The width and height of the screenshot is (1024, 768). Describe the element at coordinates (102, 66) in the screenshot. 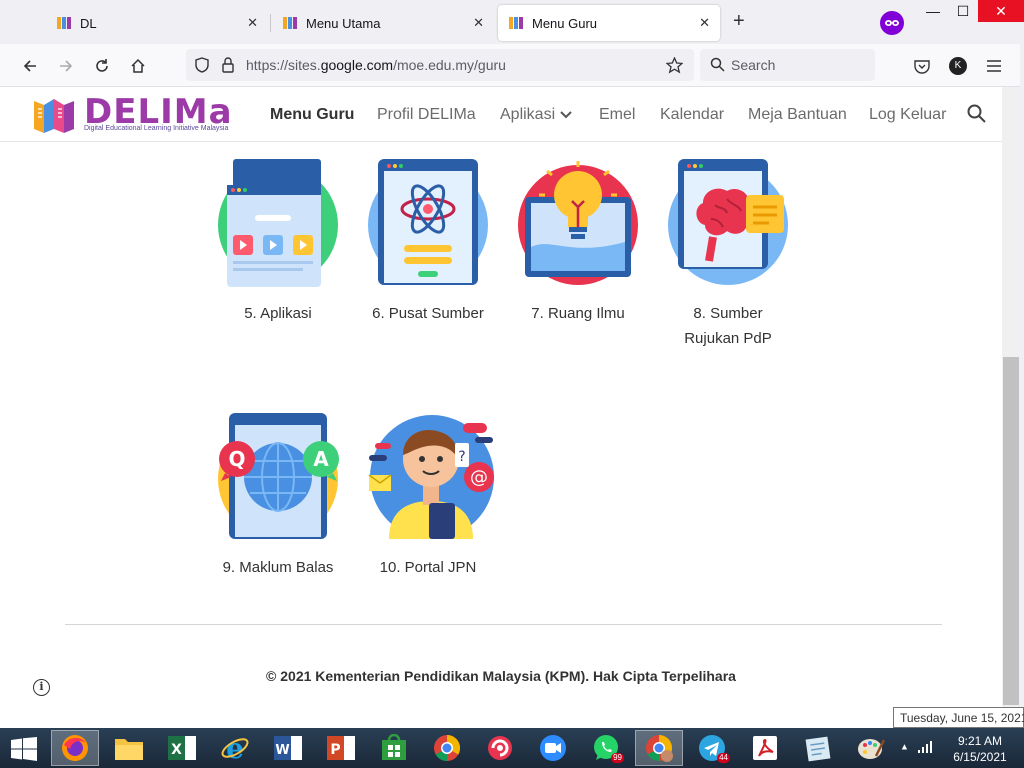

I see `reload-icon` at that location.